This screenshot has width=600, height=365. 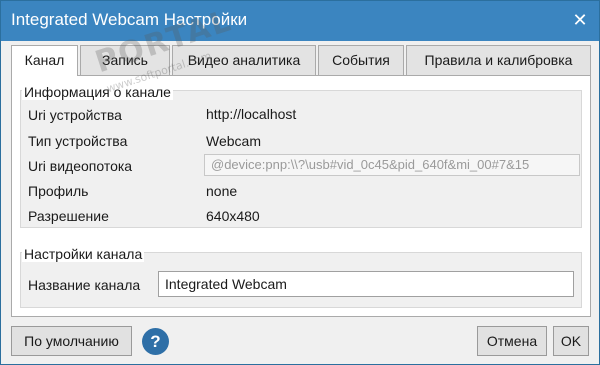 I want to click on tab-channel: Канал, so click(x=44, y=60).